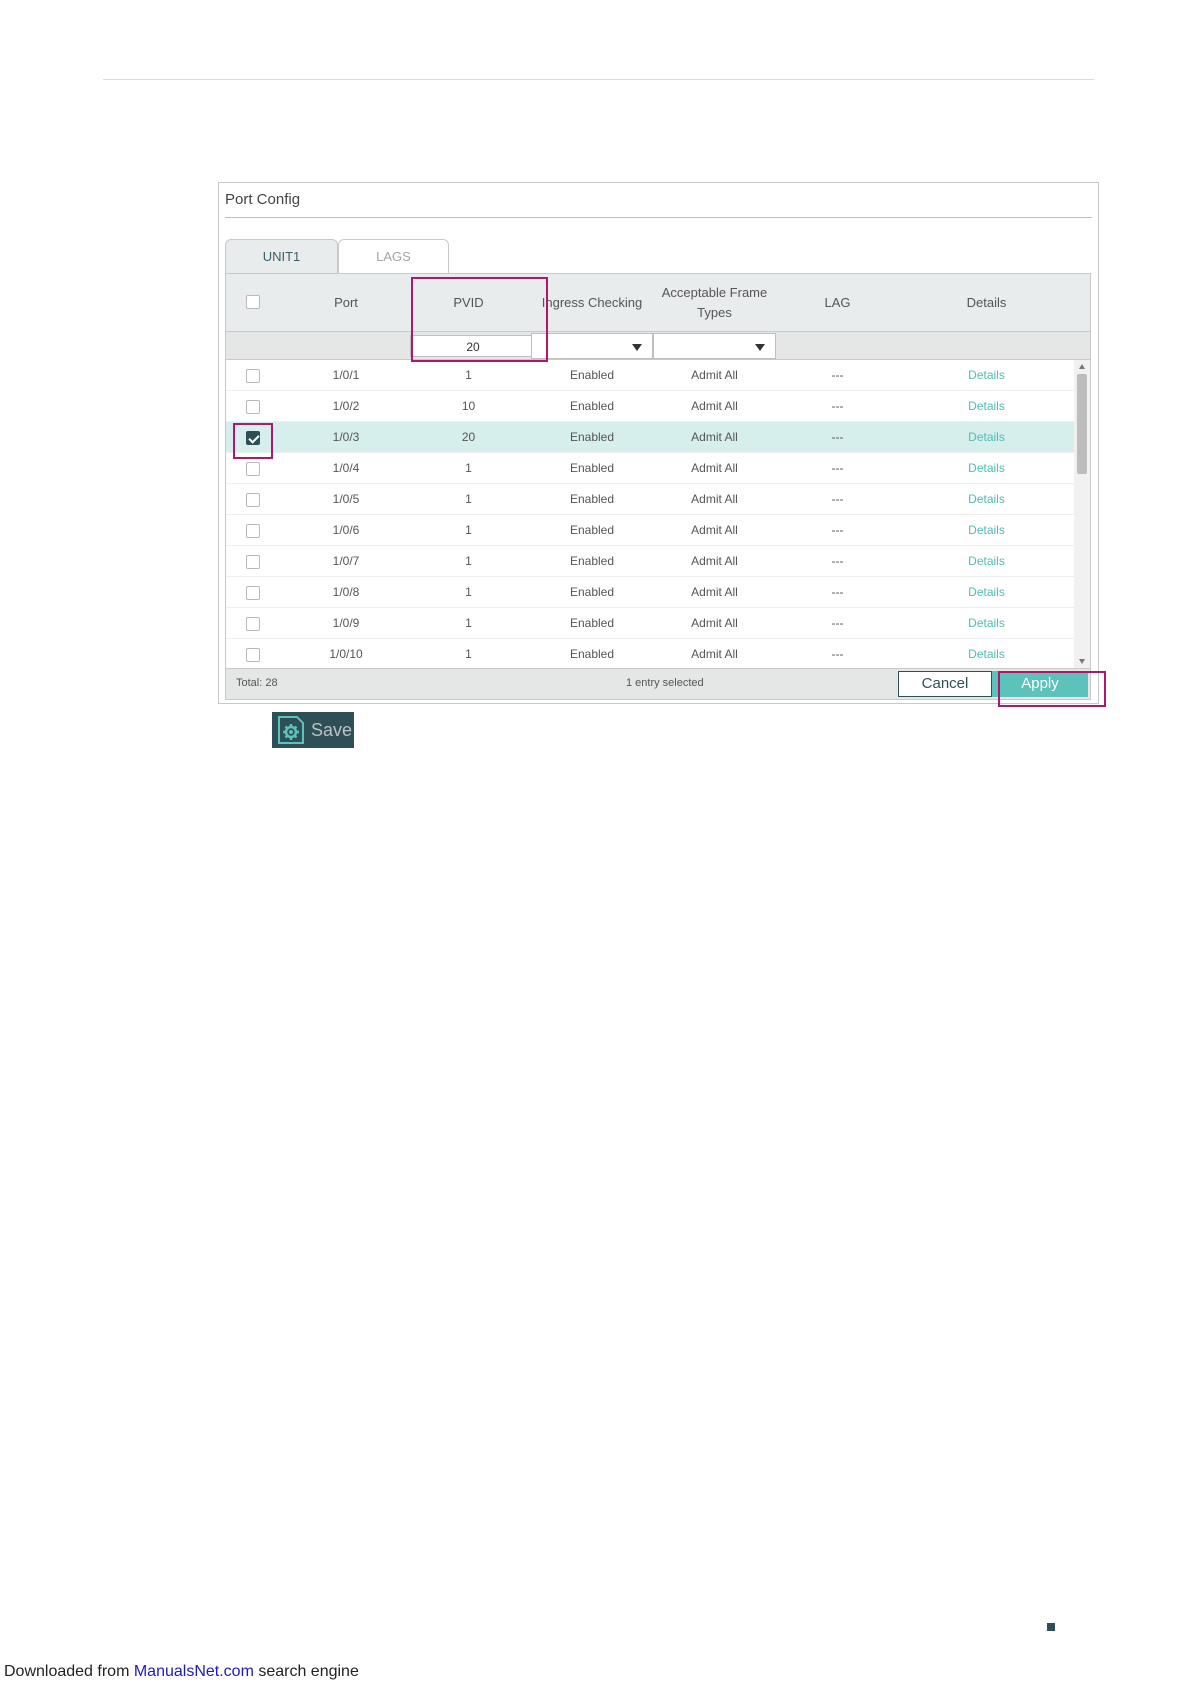 The image size is (1191, 1684). What do you see at coordinates (650, 623) in the screenshot?
I see `table-row: 1/0/9 1 Enabled Admit All --- Details` at bounding box center [650, 623].